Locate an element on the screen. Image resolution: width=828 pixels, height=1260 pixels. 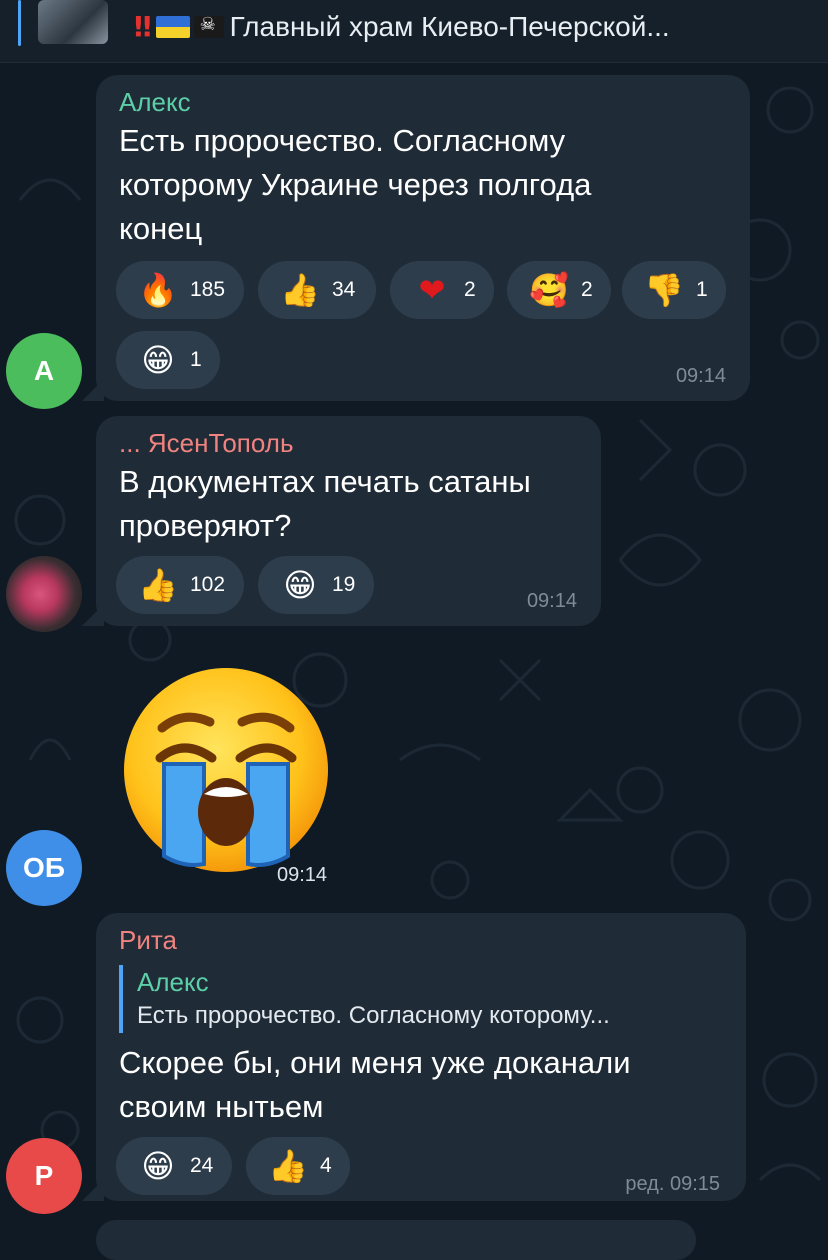
reaction-count: 102 is located at coordinates (208, 584).